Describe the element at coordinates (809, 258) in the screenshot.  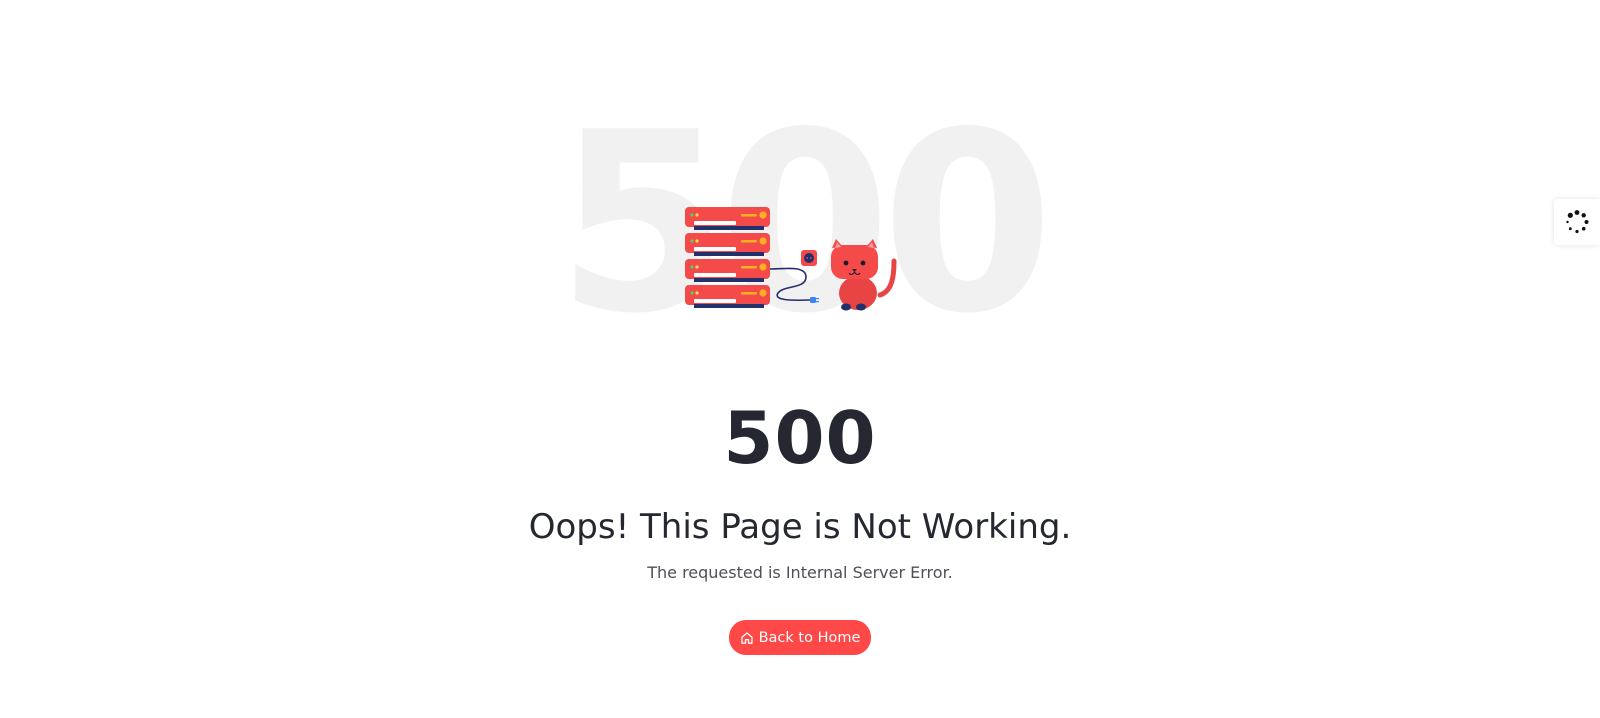
I see `wall-socket` at that location.